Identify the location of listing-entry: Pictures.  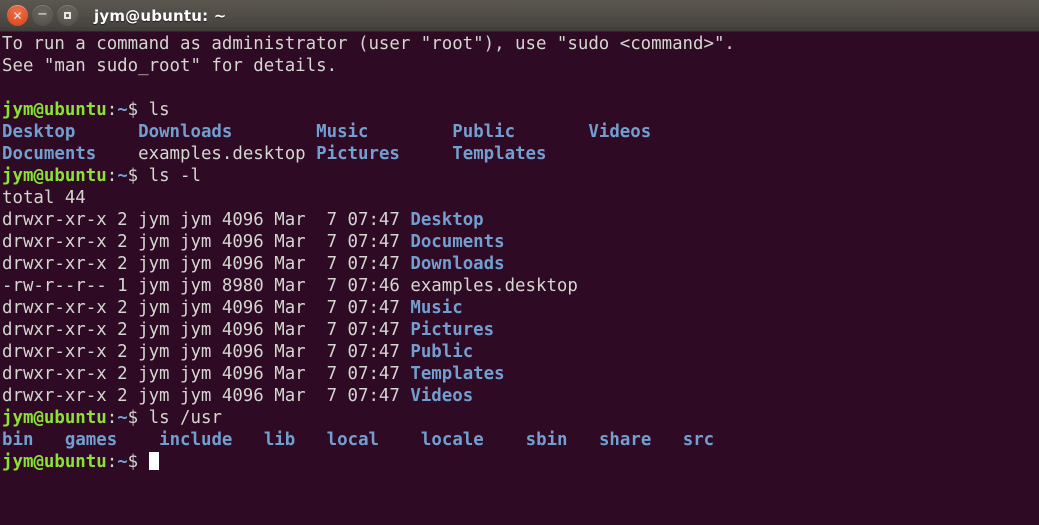
(358, 154).